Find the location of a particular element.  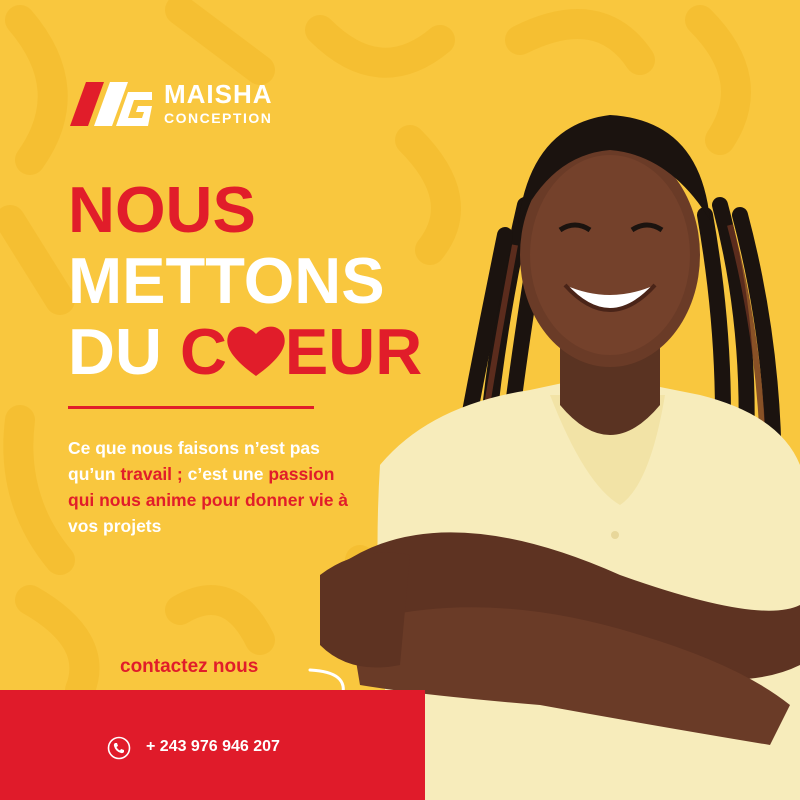

brand-name: MAISHA is located at coordinates (218, 94).